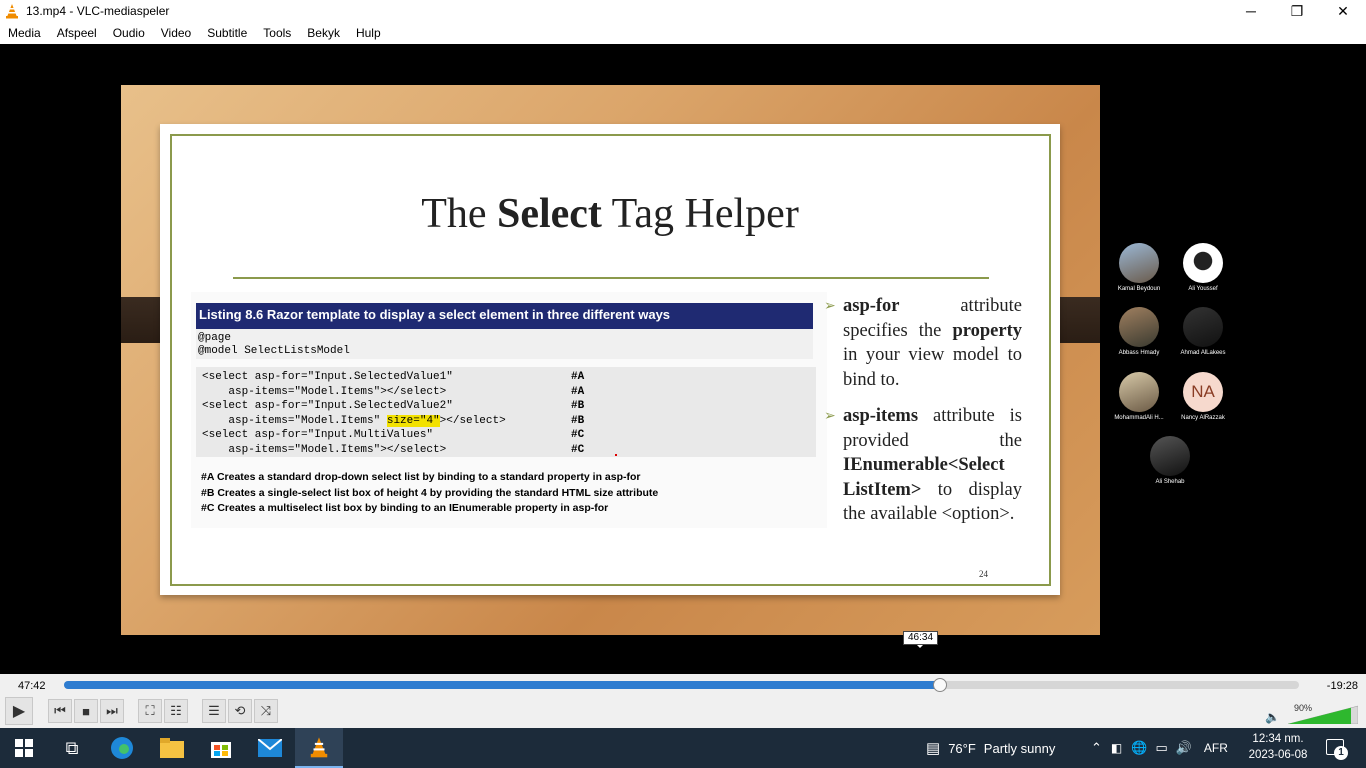  What do you see at coordinates (32, 686) in the screenshot?
I see `elapsed-time: 47:42` at bounding box center [32, 686].